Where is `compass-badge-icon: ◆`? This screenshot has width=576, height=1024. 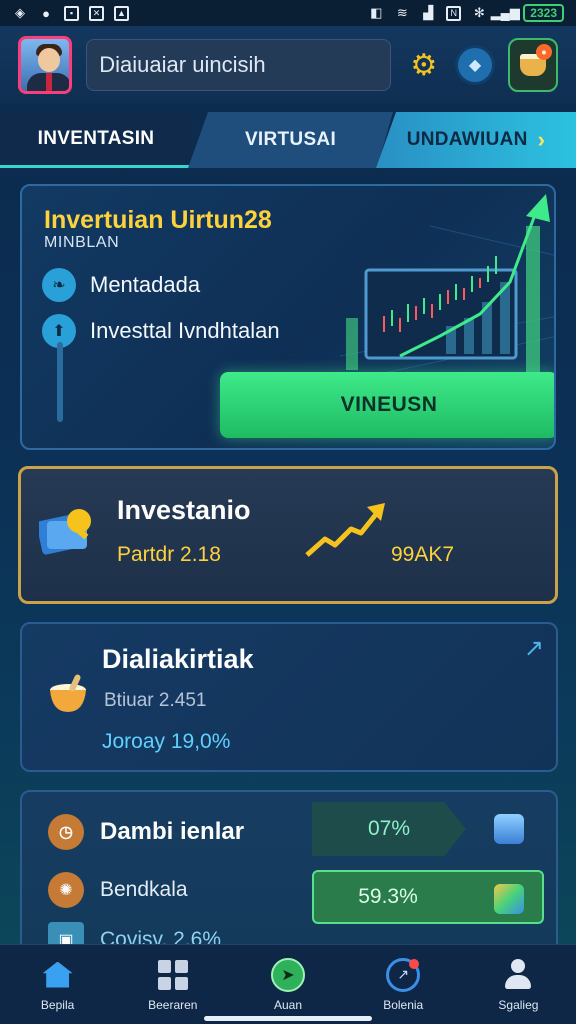 compass-badge-icon: ◆ is located at coordinates (474, 65).